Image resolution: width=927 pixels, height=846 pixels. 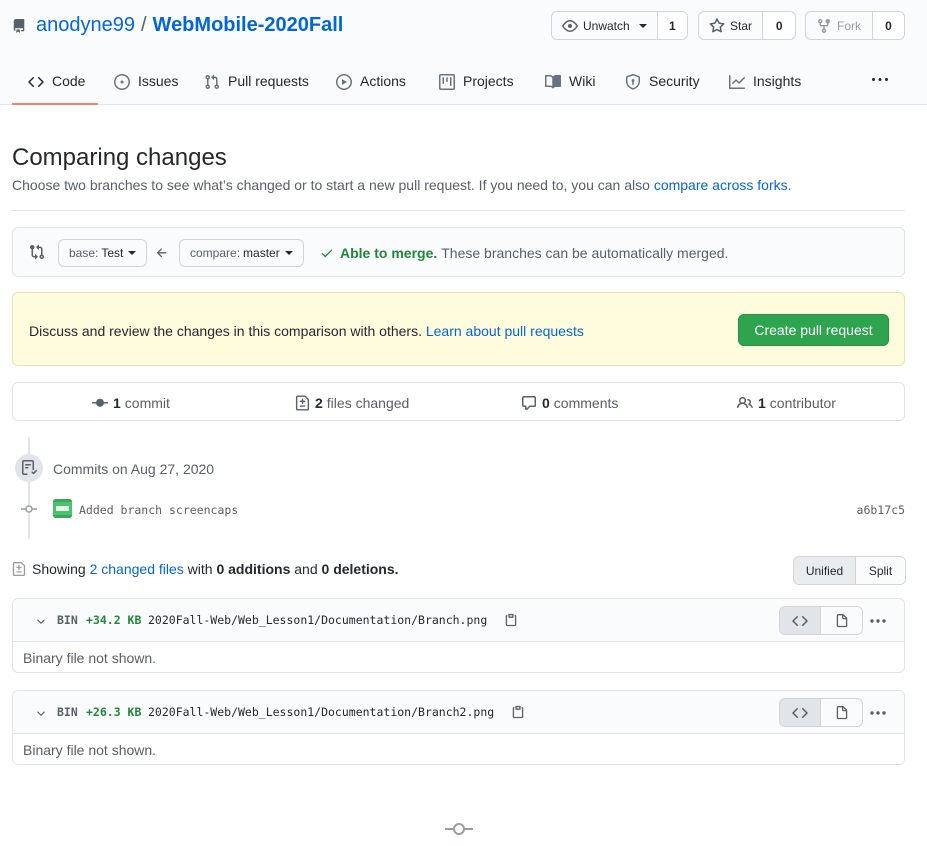 I want to click on fork-button: Fork, so click(x=839, y=25).